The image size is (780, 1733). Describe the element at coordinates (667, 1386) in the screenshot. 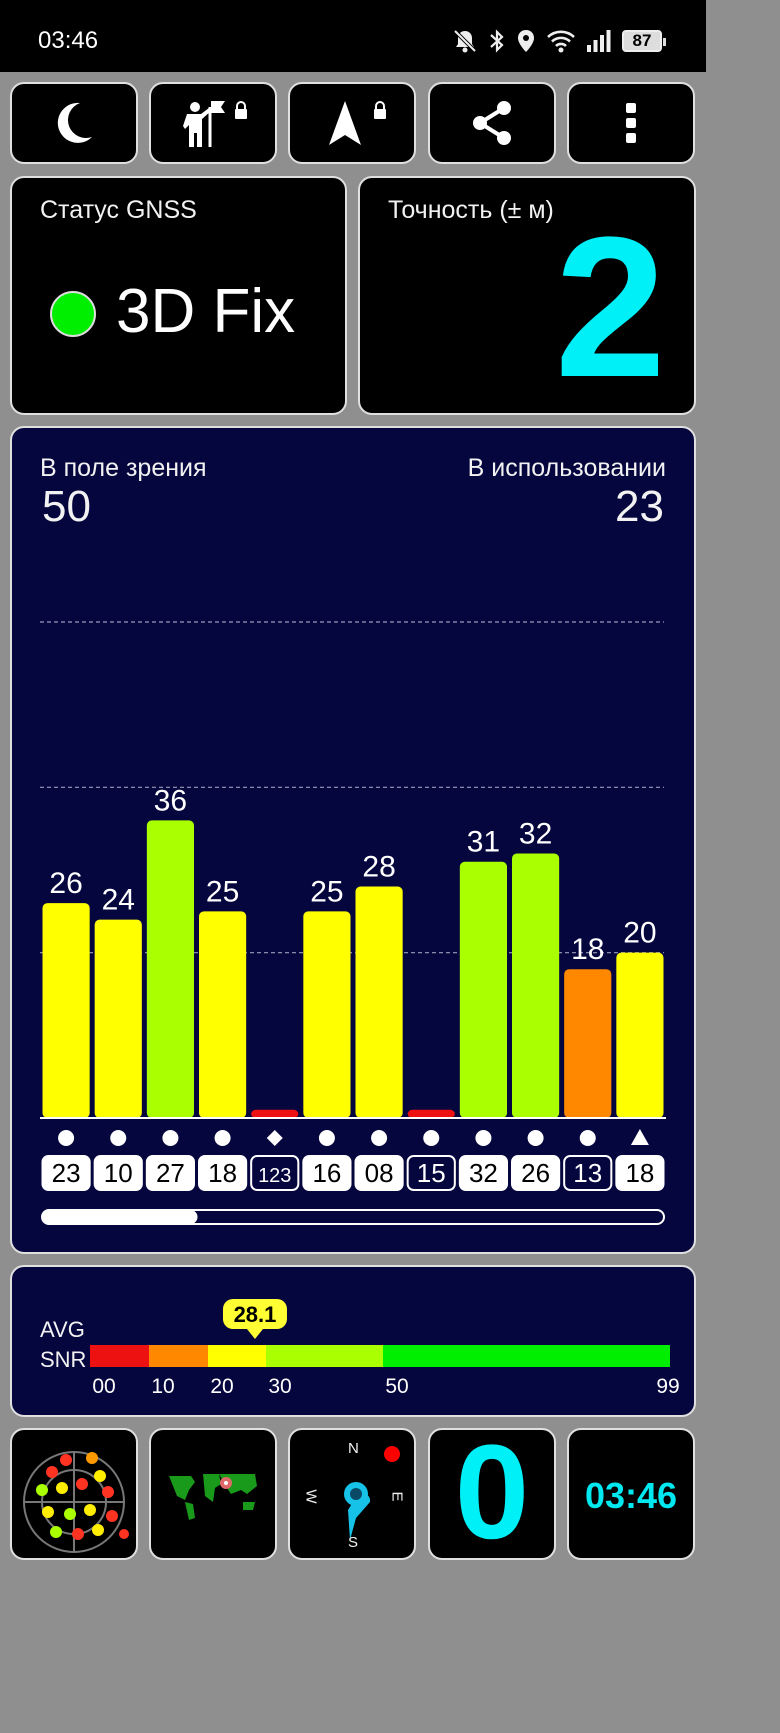

I see `snr-scale-tick: 99` at that location.